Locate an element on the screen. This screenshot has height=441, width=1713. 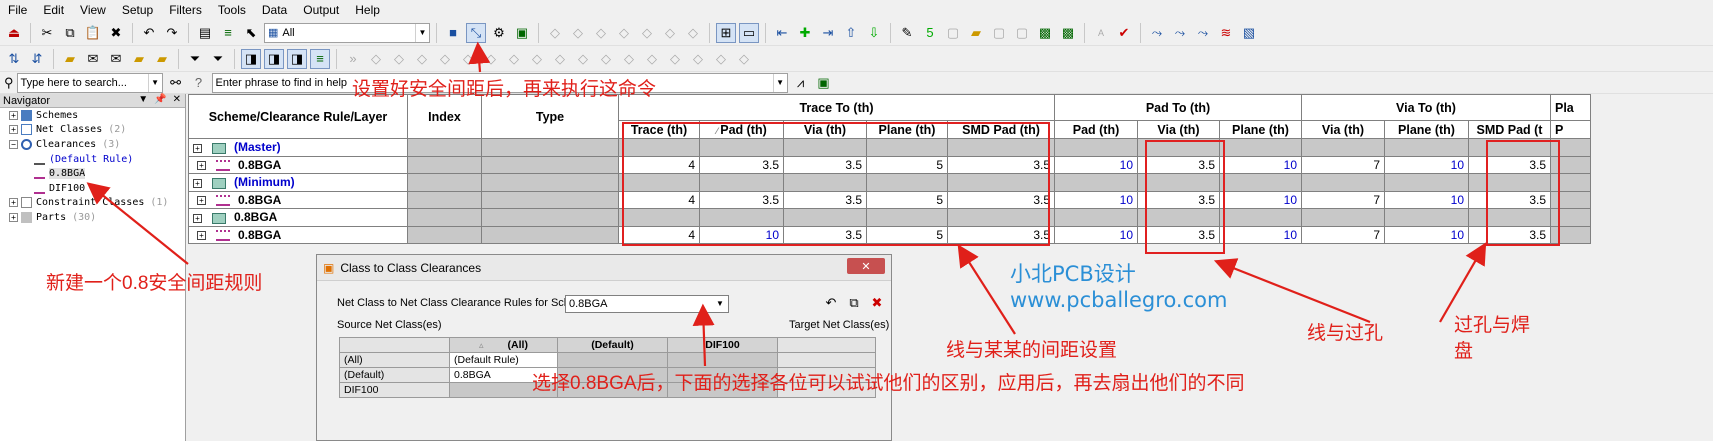
rules-icon: ⚙ is located at coordinates (499, 33).